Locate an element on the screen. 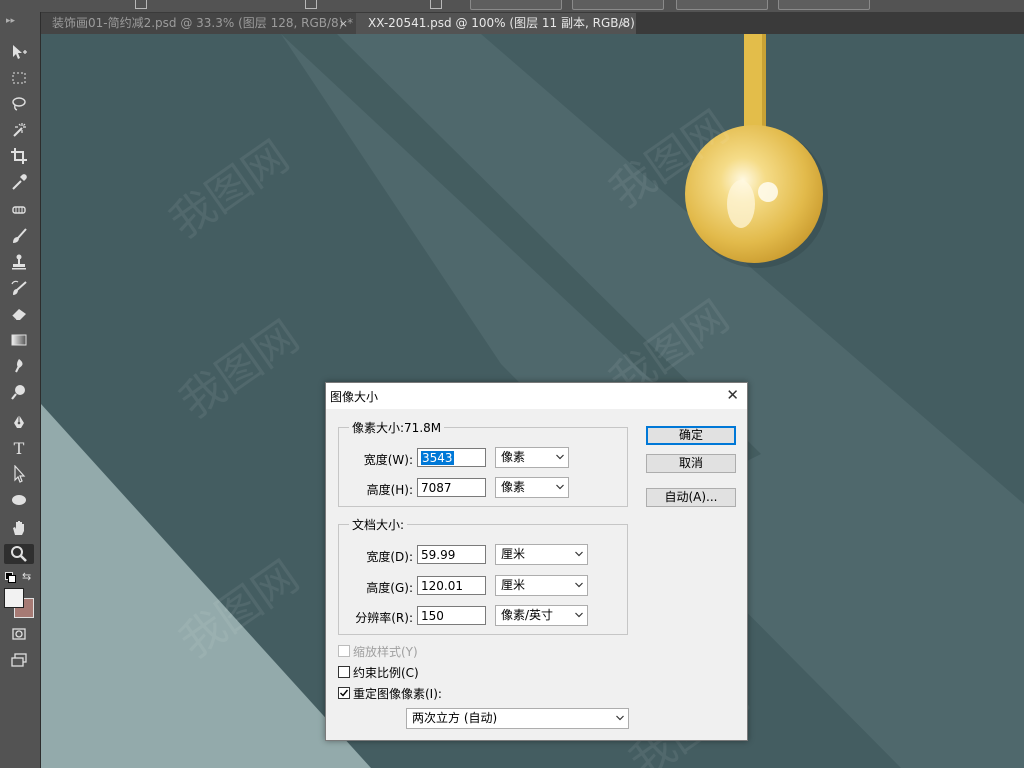 This screenshot has height=768, width=1024. doc-height-value: 120.01 is located at coordinates (442, 586).